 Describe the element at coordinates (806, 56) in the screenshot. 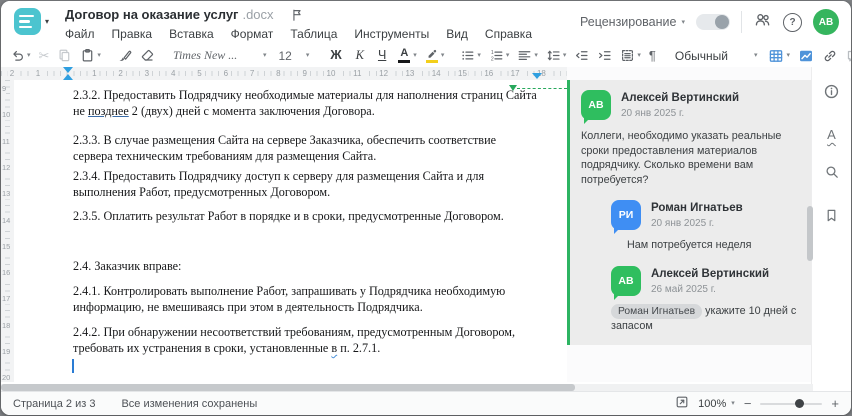

I see `insert-image-button` at that location.